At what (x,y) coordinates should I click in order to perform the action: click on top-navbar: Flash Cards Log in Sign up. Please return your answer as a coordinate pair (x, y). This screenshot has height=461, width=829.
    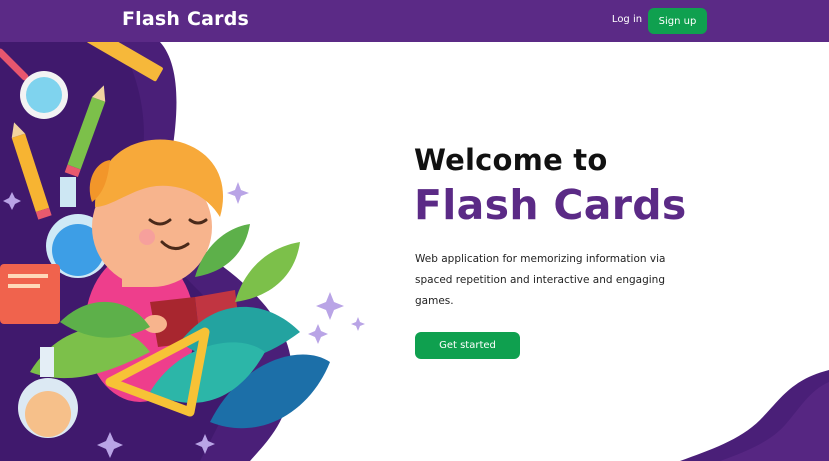
    Looking at the image, I should click on (414, 21).